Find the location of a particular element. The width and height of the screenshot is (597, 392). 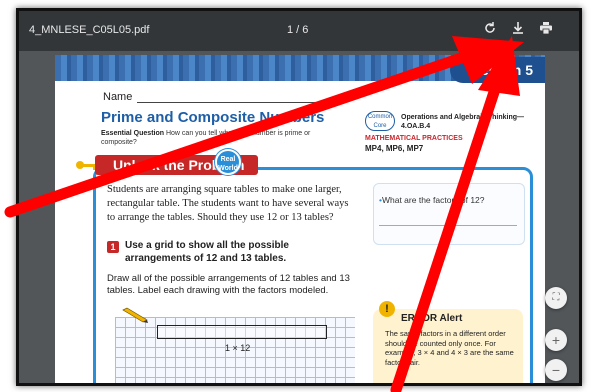

real-world-badge: Real World is located at coordinates (228, 162).